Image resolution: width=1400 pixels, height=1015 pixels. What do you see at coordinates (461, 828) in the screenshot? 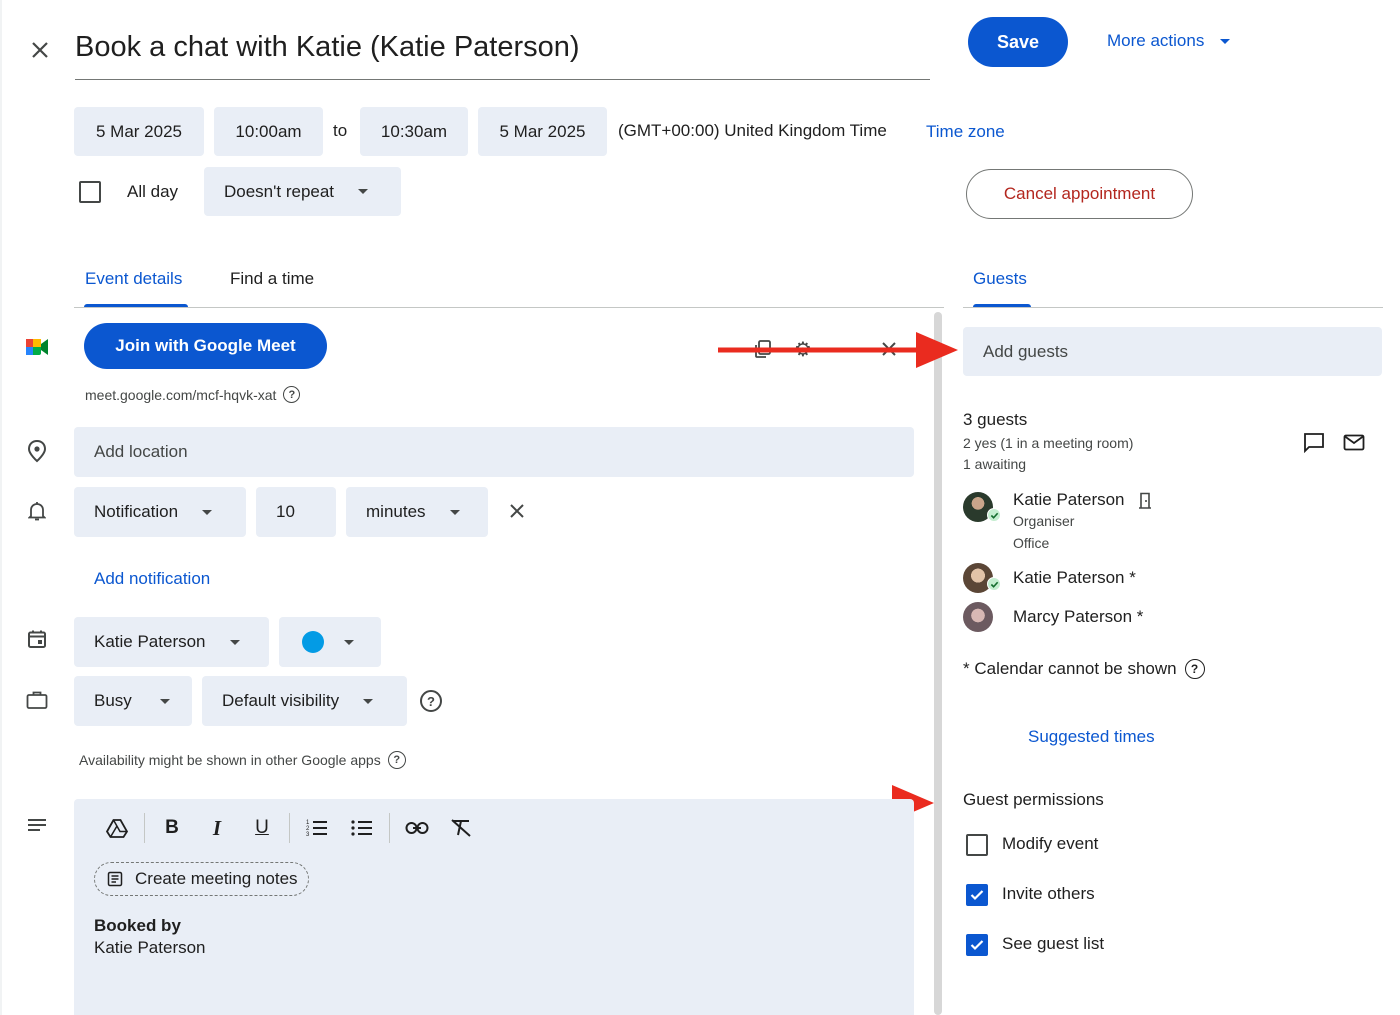
I see `clear-formatting-icon` at bounding box center [461, 828].